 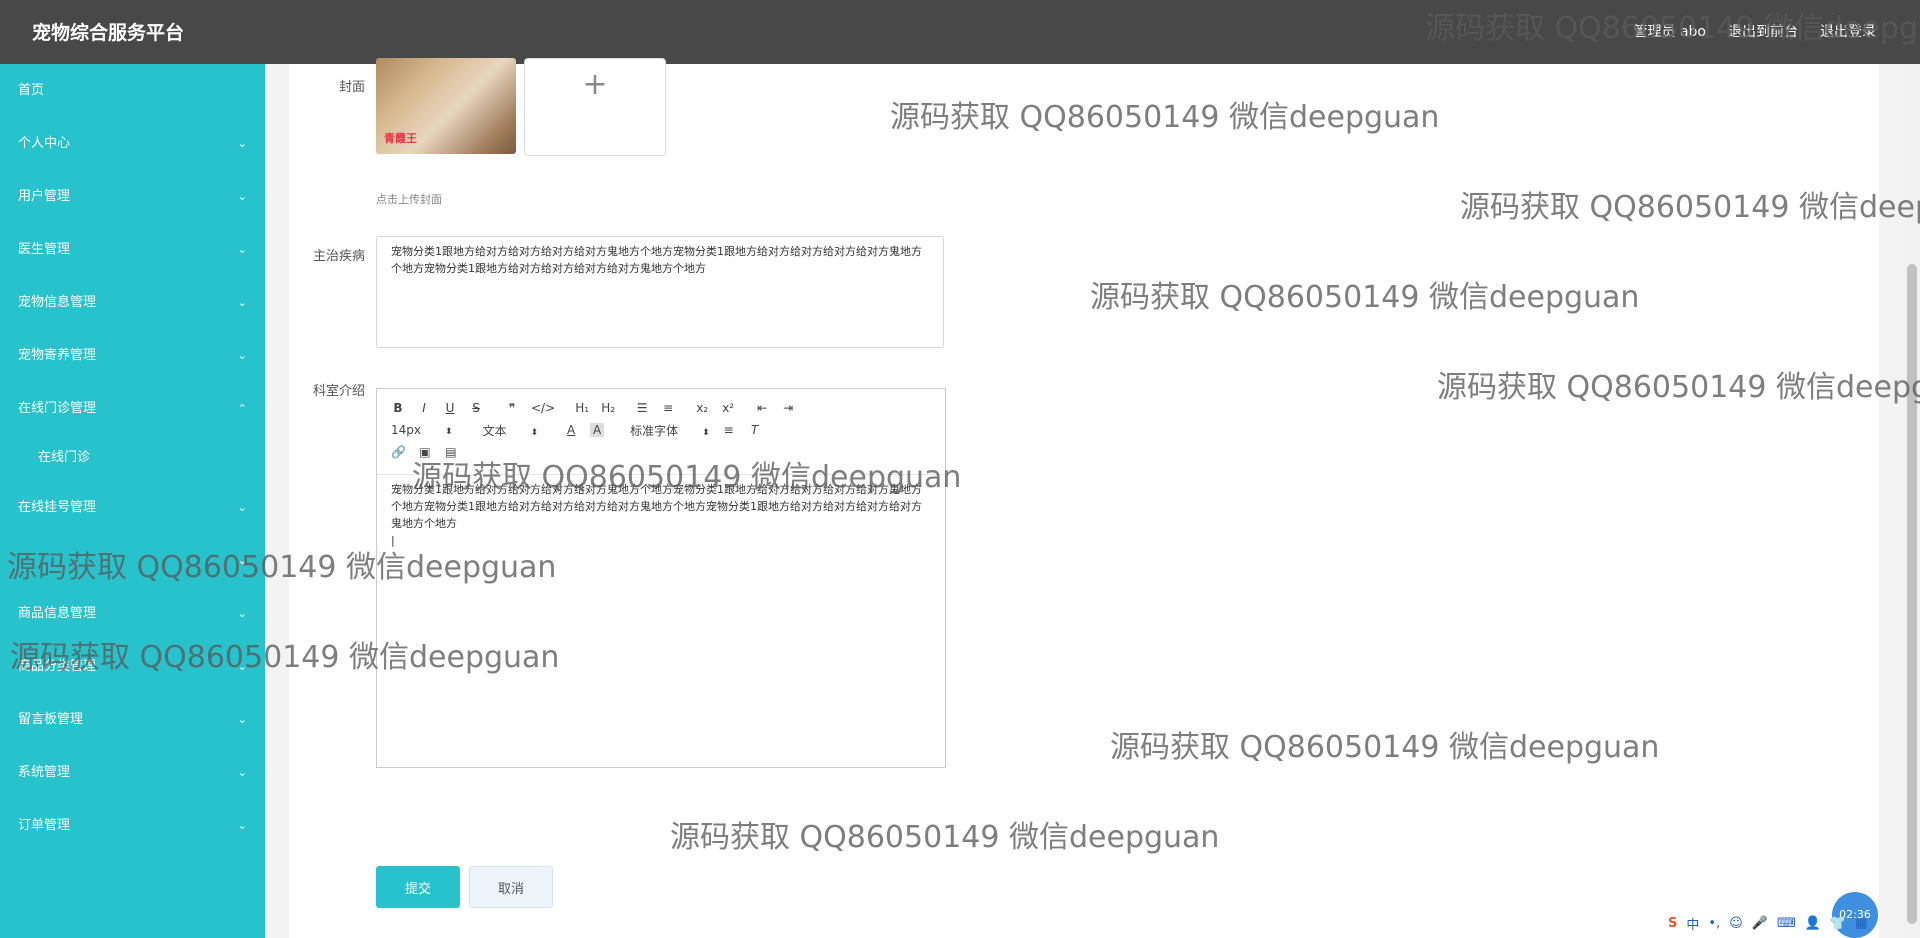 I want to click on sidebar-item-product-info: 商品信息管理 ⌄, so click(x=132, y=613).